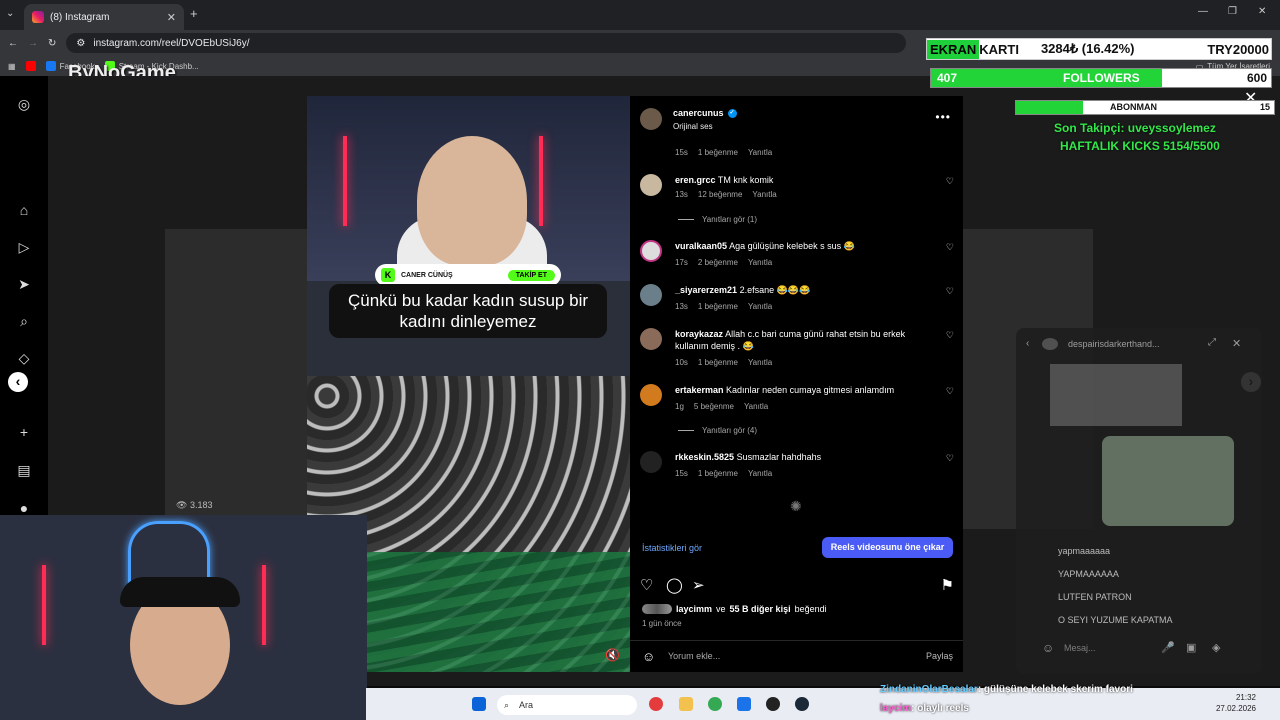 The image size is (1280, 720). Describe the element at coordinates (720, 194) in the screenshot. I see `comment-likes: 12 beğenme` at that location.